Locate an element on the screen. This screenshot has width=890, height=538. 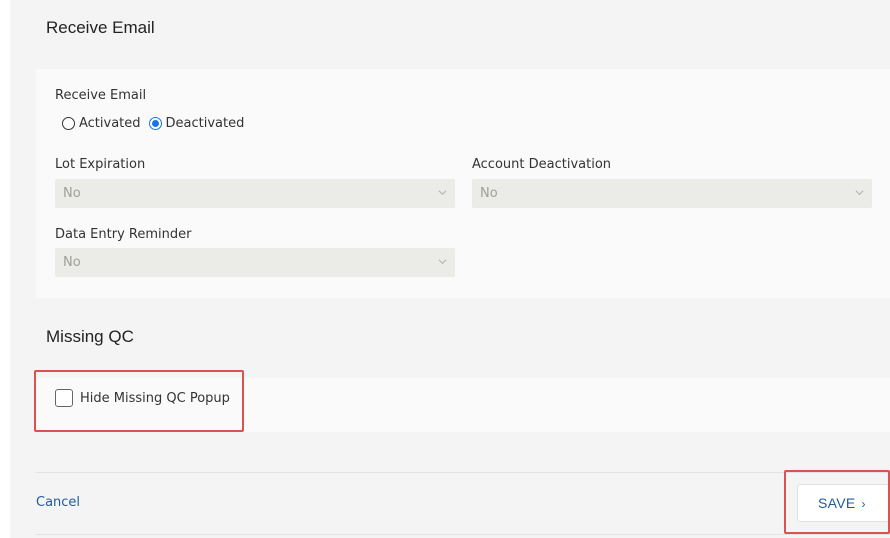
highlight-box-save is located at coordinates (837, 502).